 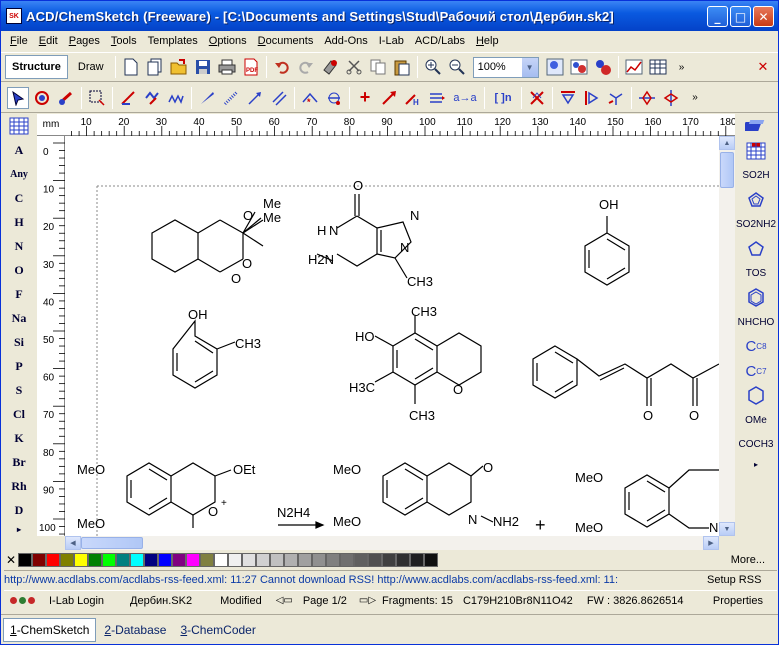 What do you see at coordinates (756, 347) in the screenshot?
I see `template-c8: C C8` at bounding box center [756, 347].